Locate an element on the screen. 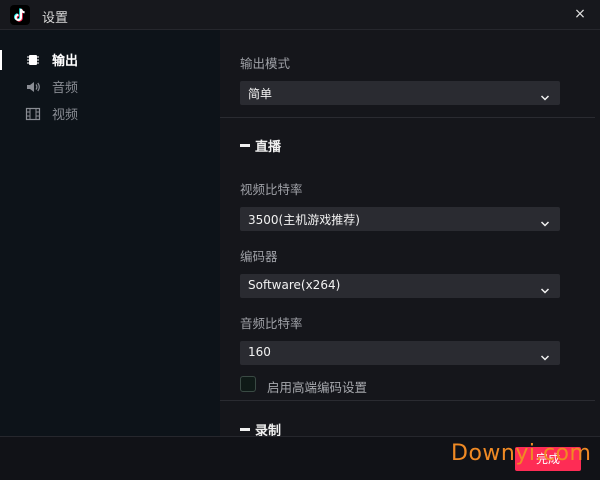 Image resolution: width=600 pixels, height=480 pixels. chip-icon is located at coordinates (33, 60).